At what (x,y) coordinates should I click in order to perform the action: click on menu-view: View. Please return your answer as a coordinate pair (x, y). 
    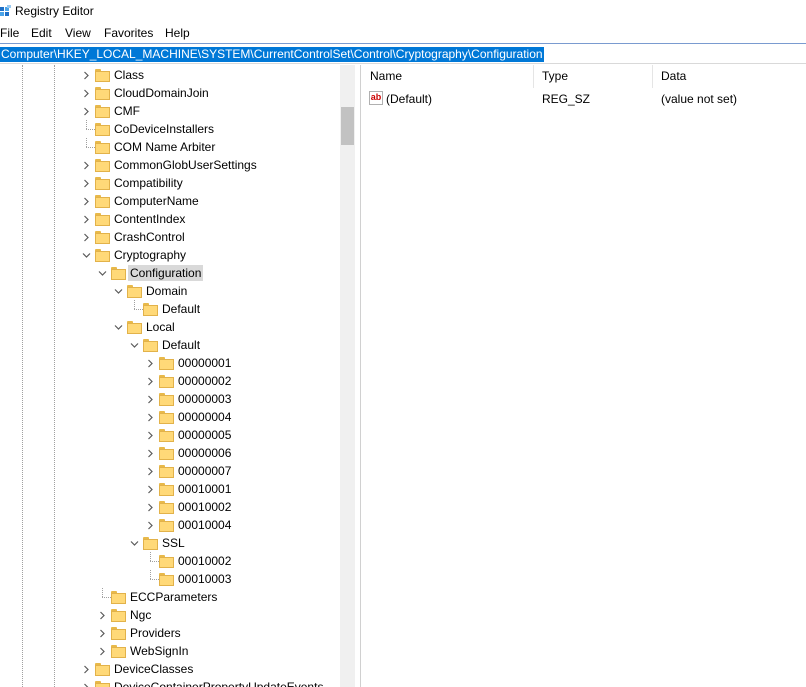
    Looking at the image, I should click on (78, 33).